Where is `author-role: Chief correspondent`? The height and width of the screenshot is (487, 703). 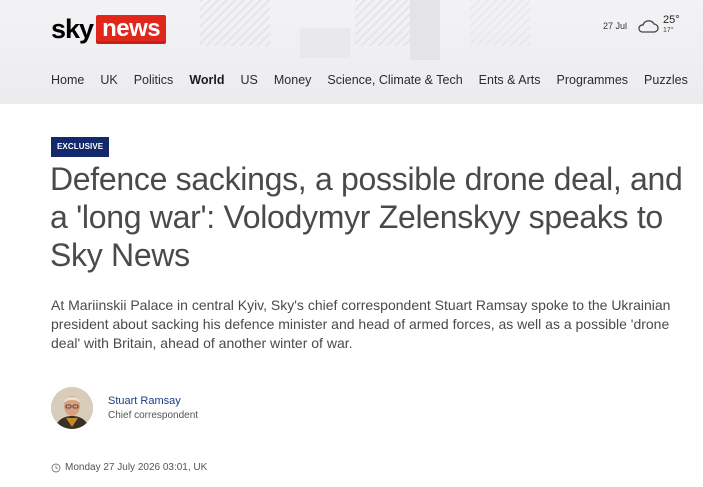 author-role: Chief correspondent is located at coordinates (153, 415).